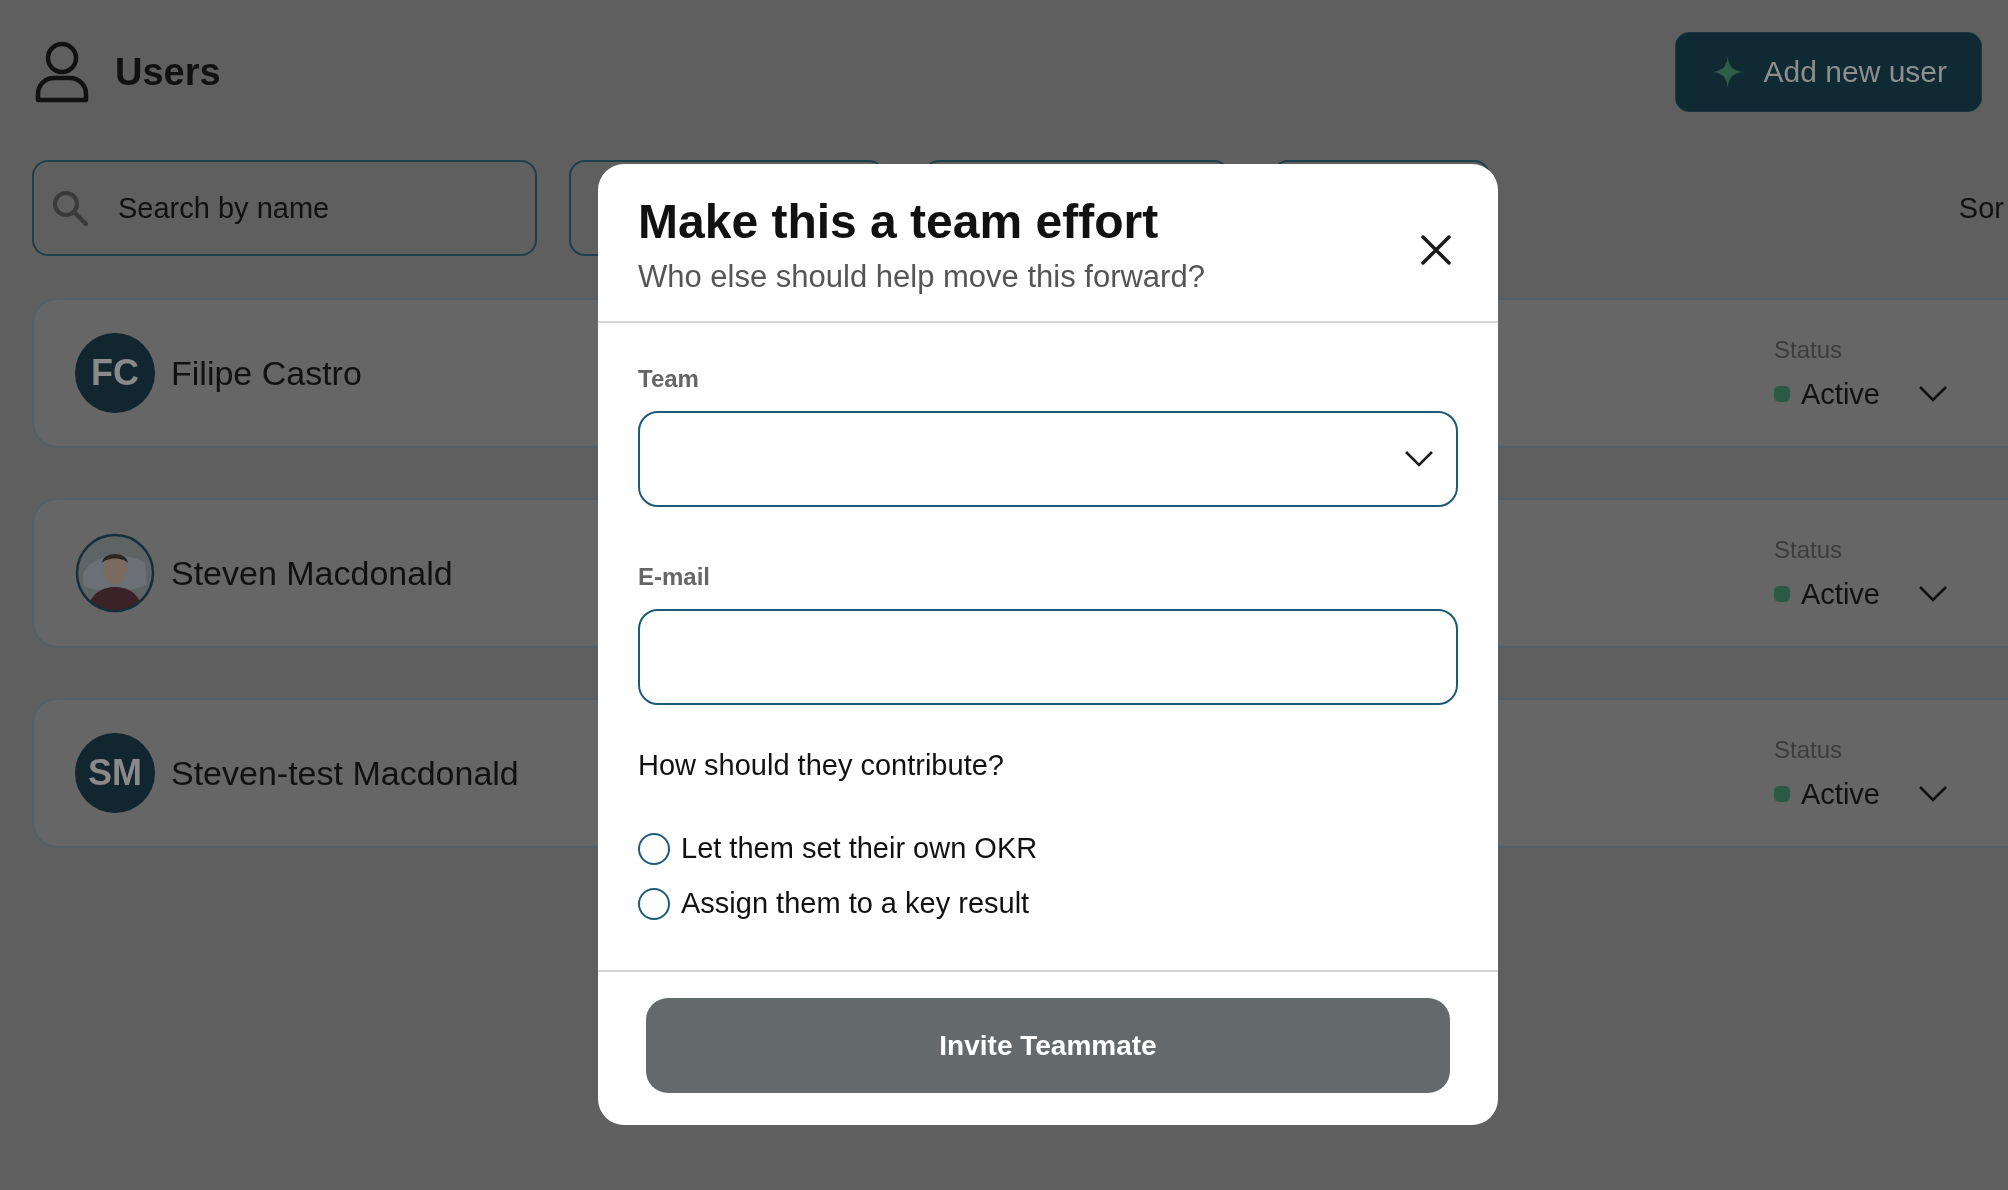 The image size is (2008, 1190). Describe the element at coordinates (1981, 208) in the screenshot. I see `sort-label: Sor` at that location.